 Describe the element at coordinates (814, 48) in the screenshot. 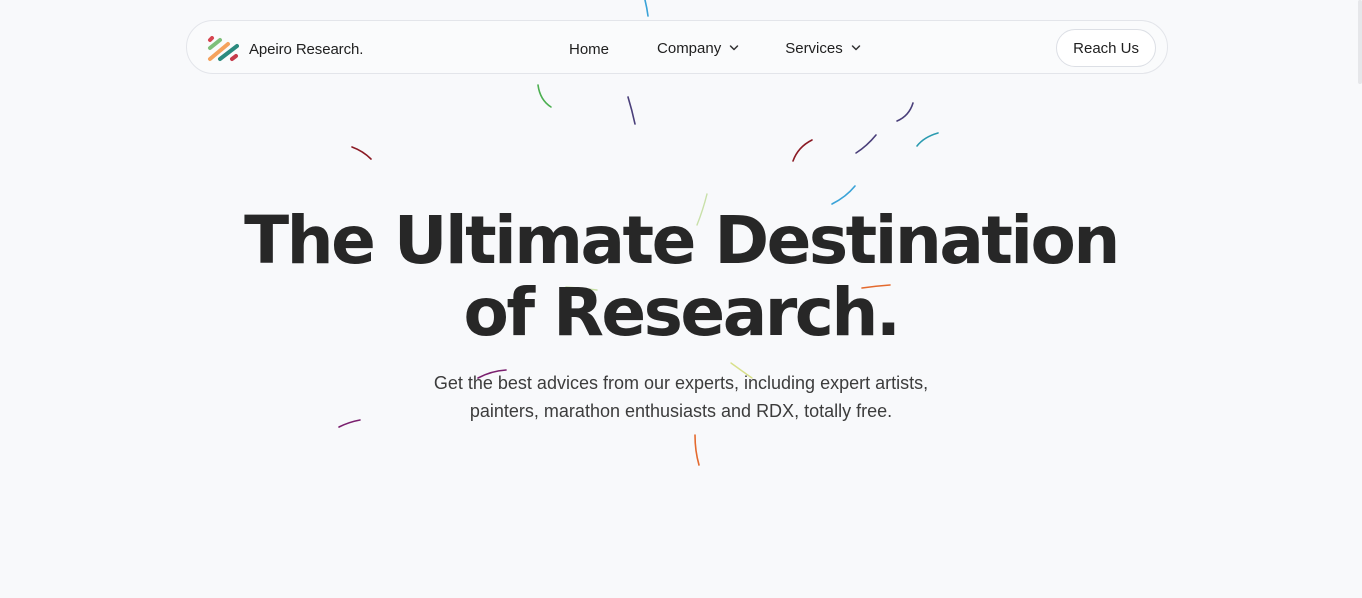

I see `nav-item-label: Services` at that location.